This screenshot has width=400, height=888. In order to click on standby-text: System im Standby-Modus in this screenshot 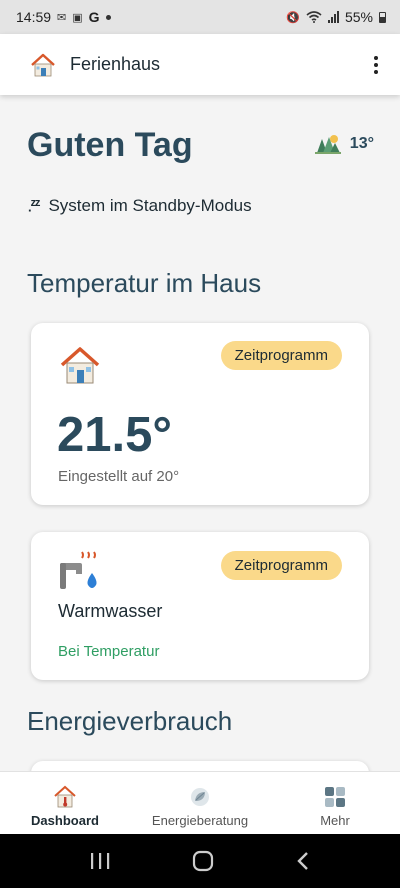, I will do `click(150, 205)`.